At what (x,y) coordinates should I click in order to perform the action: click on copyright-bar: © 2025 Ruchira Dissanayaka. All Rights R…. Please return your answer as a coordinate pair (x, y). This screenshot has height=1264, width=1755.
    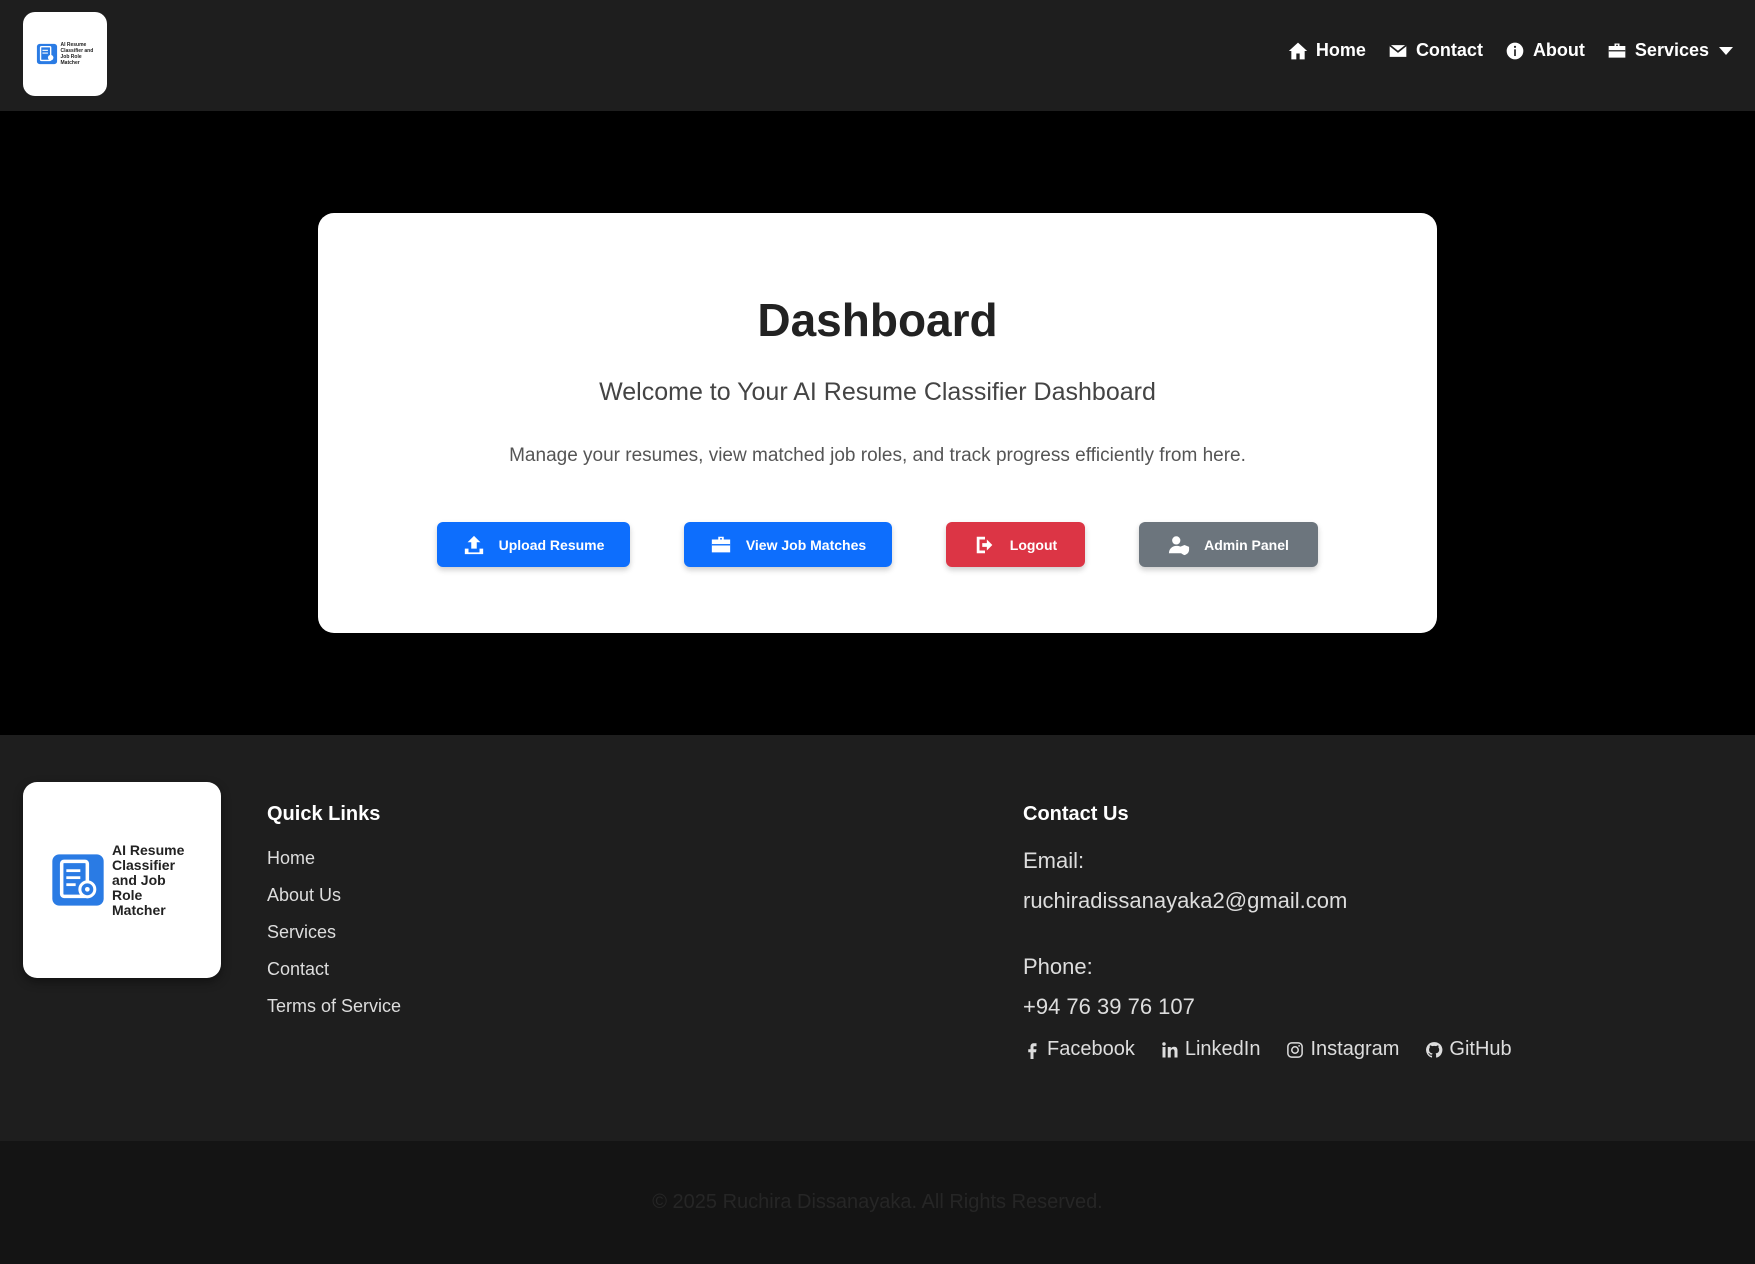
    Looking at the image, I should click on (877, 1202).